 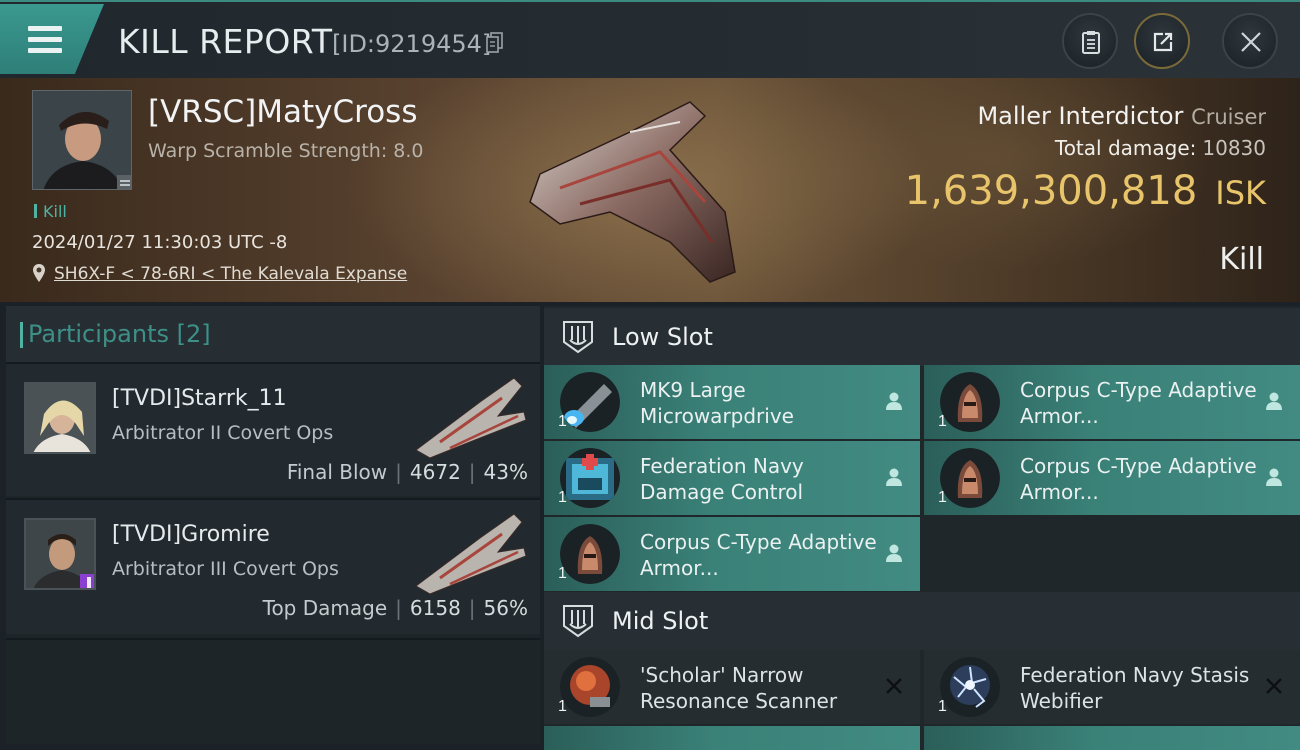 I want to click on share-button, so click(x=1162, y=41).